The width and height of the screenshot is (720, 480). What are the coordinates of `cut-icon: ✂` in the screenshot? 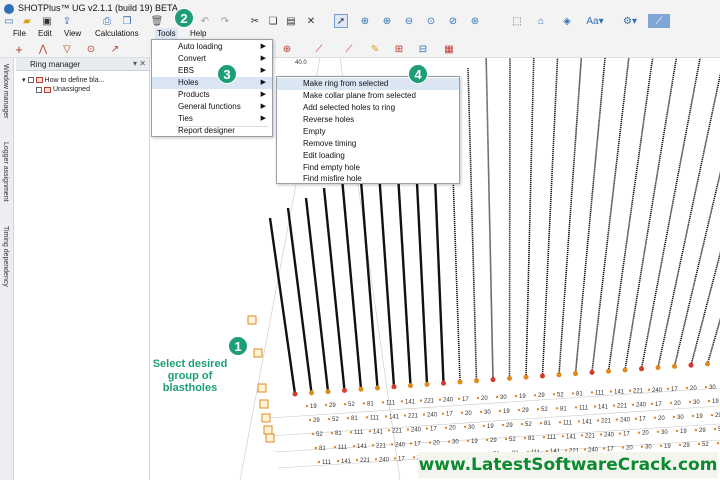 It's located at (255, 21).